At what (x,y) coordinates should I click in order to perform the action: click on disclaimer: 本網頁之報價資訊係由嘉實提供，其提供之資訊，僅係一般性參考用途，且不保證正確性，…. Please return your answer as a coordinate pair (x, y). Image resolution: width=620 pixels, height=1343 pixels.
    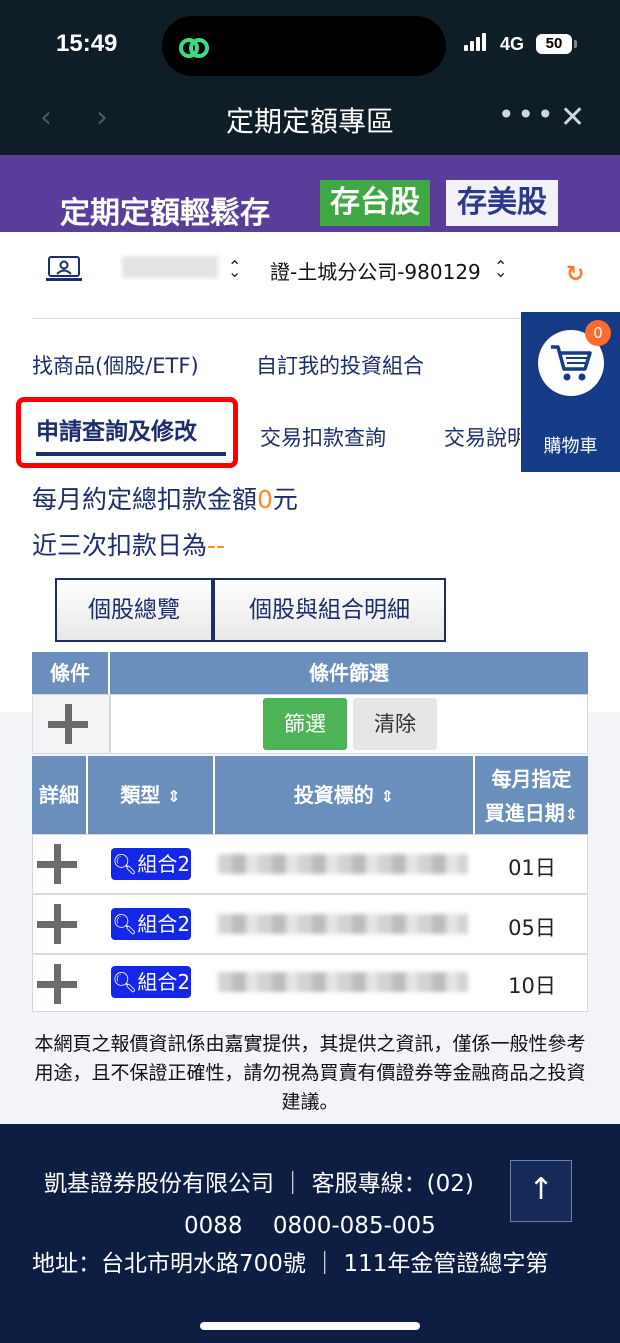
    Looking at the image, I should click on (310, 1073).